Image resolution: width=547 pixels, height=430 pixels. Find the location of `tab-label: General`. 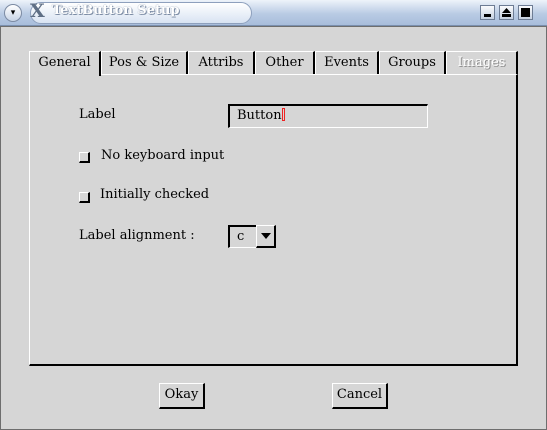

tab-label: General is located at coordinates (64, 62).